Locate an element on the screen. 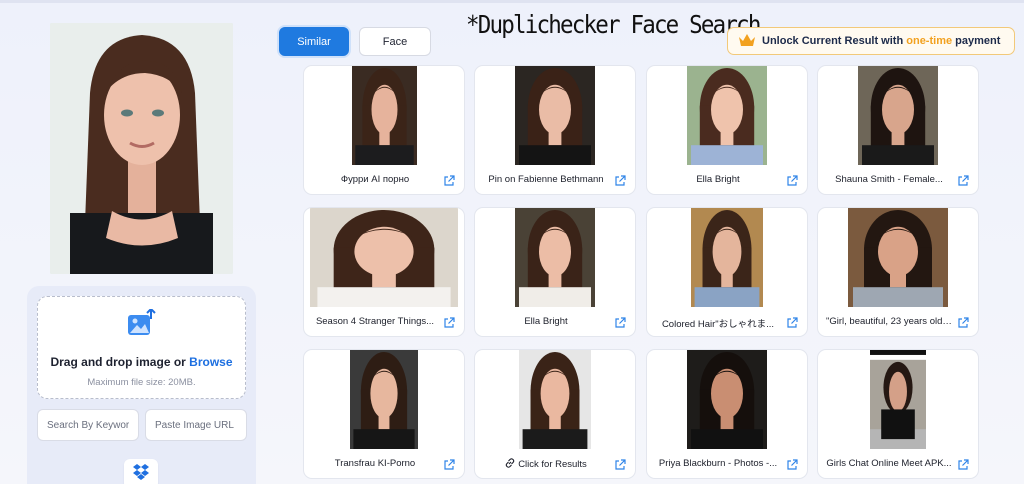 This screenshot has width=1024, height=484. result-card: Pin on Fabienne Bethmann is located at coordinates (555, 130).